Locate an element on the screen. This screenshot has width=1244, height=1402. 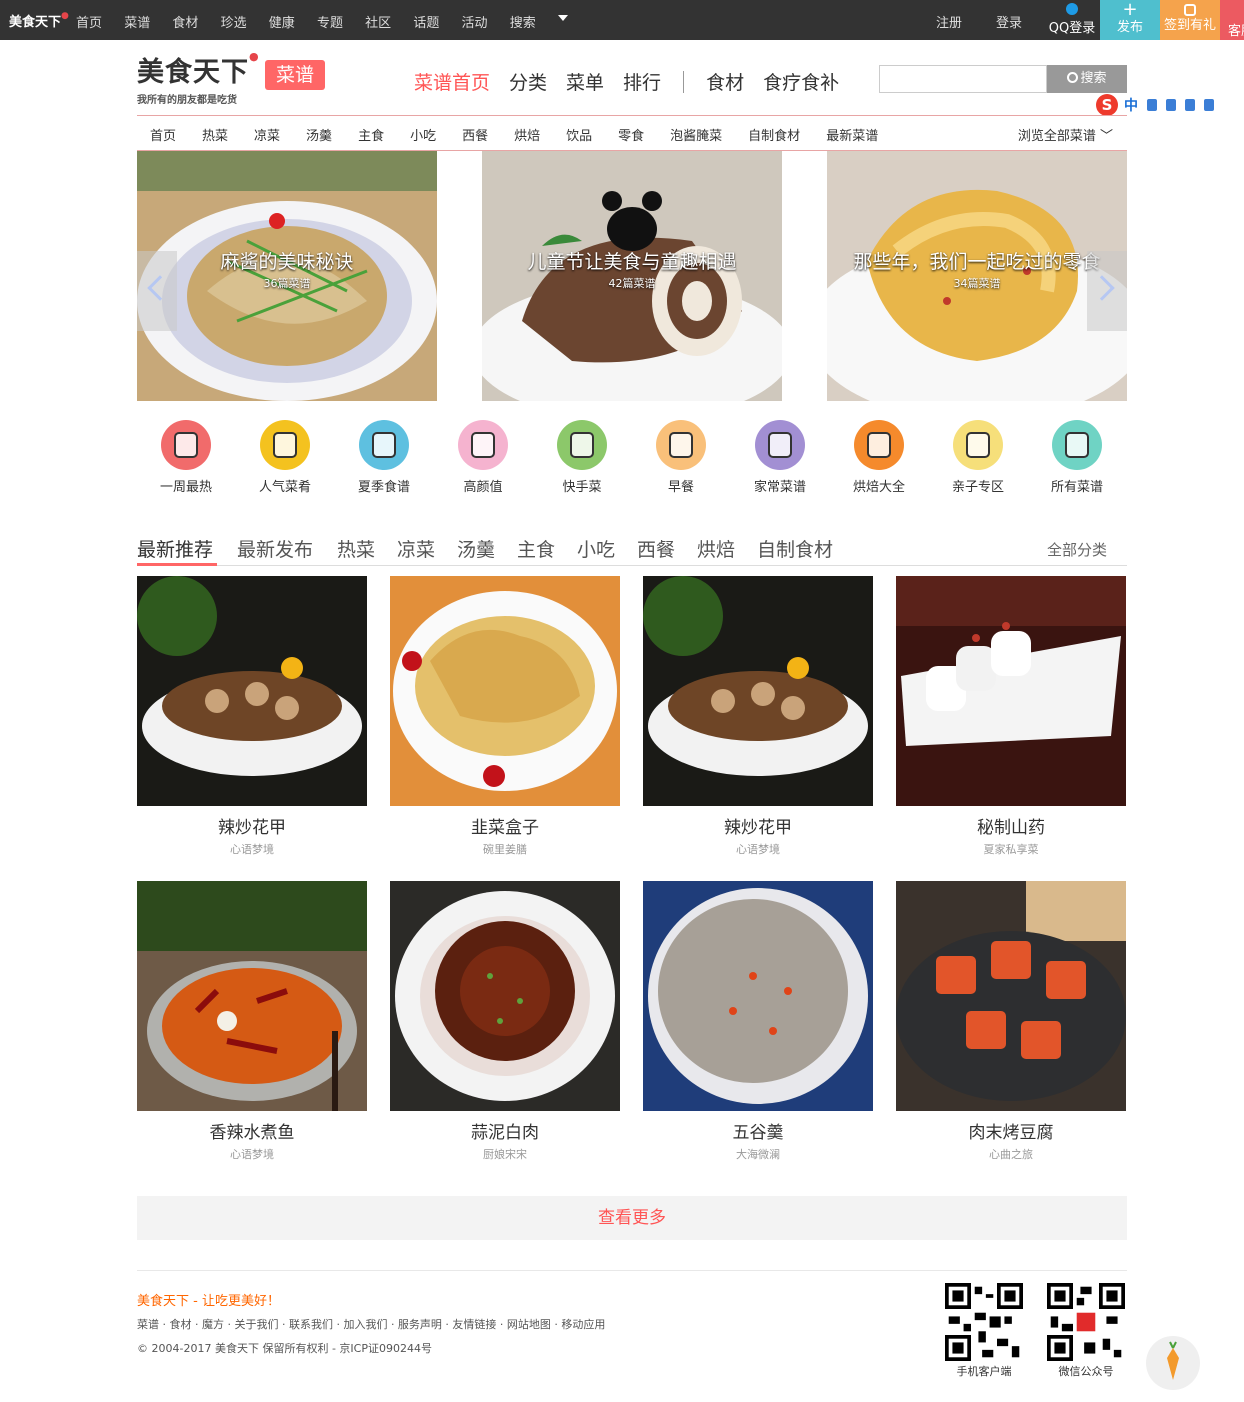
recipe-card: 五谷羹 大海微澜 is located at coordinates (758, 1021).